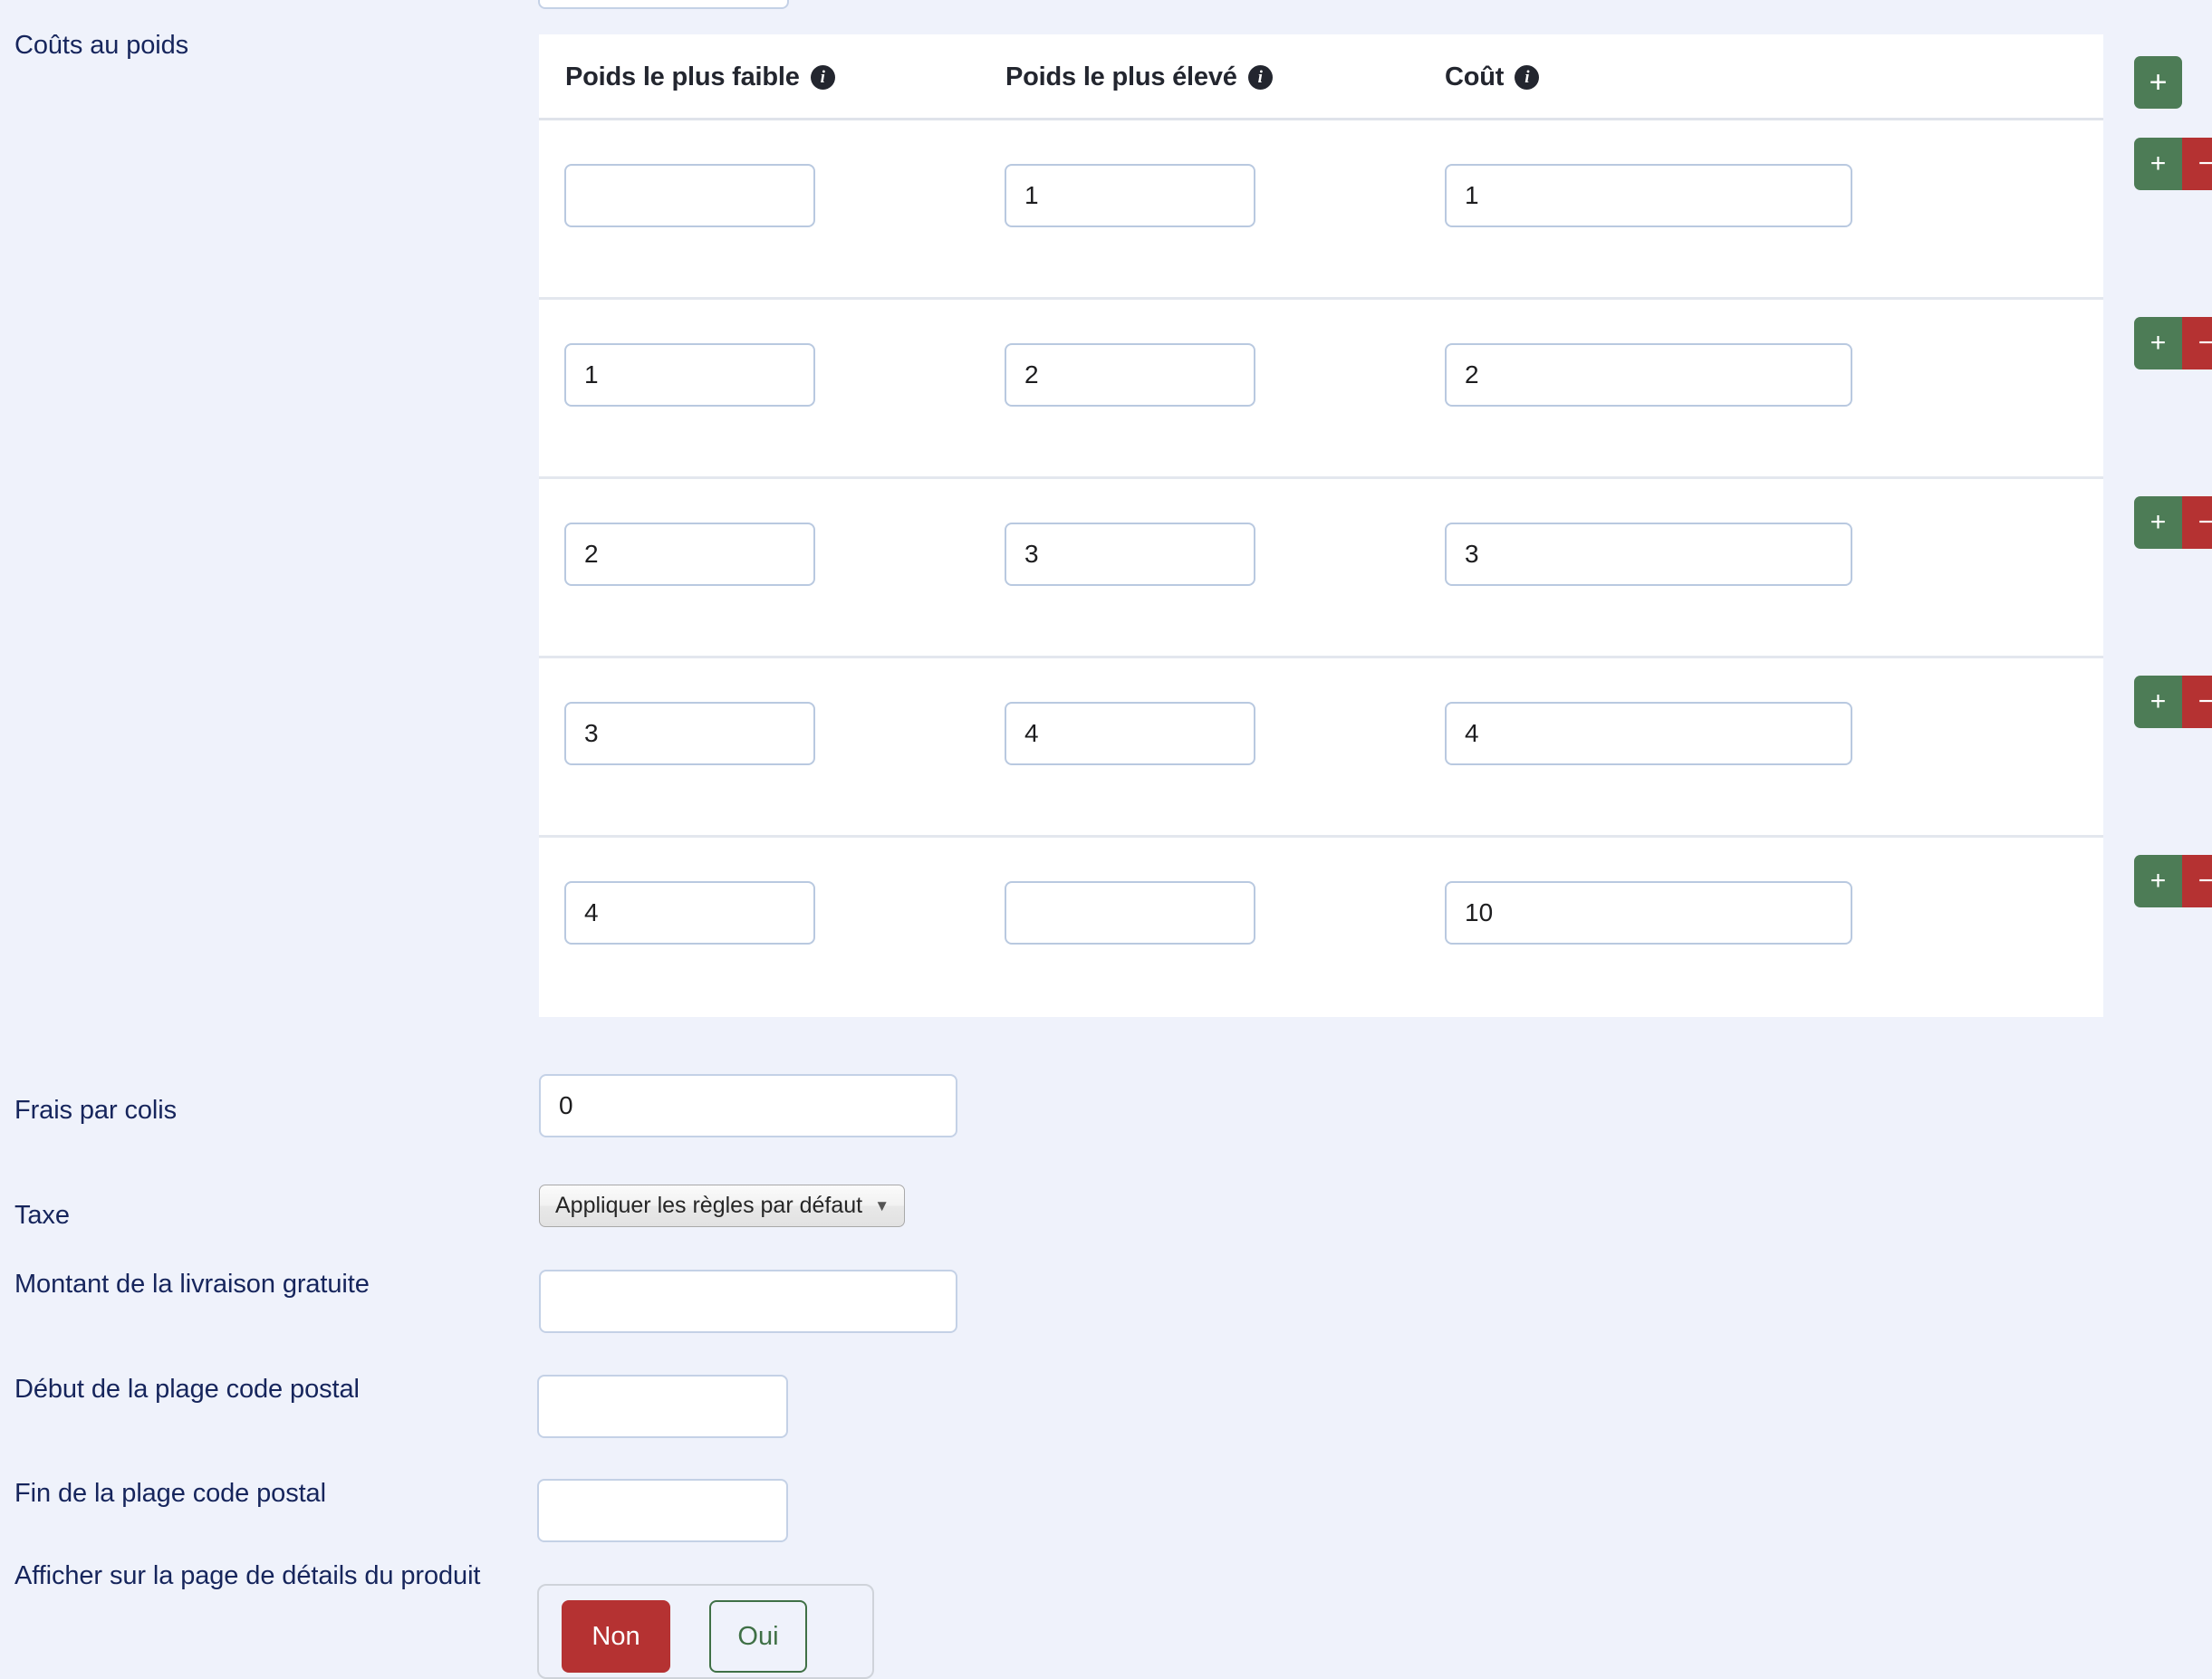 This screenshot has height=1679, width=2212. Describe the element at coordinates (1121, 76) in the screenshot. I see `column-header-highest-weight-label: Poids le plus élevé` at that location.